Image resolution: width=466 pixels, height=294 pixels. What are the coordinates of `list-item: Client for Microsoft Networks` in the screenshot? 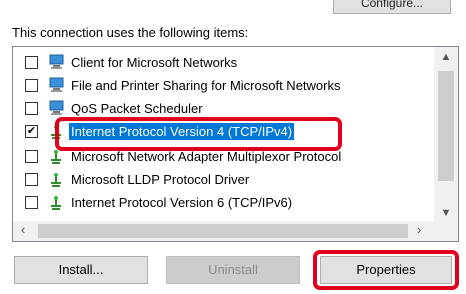 It's located at (223, 62).